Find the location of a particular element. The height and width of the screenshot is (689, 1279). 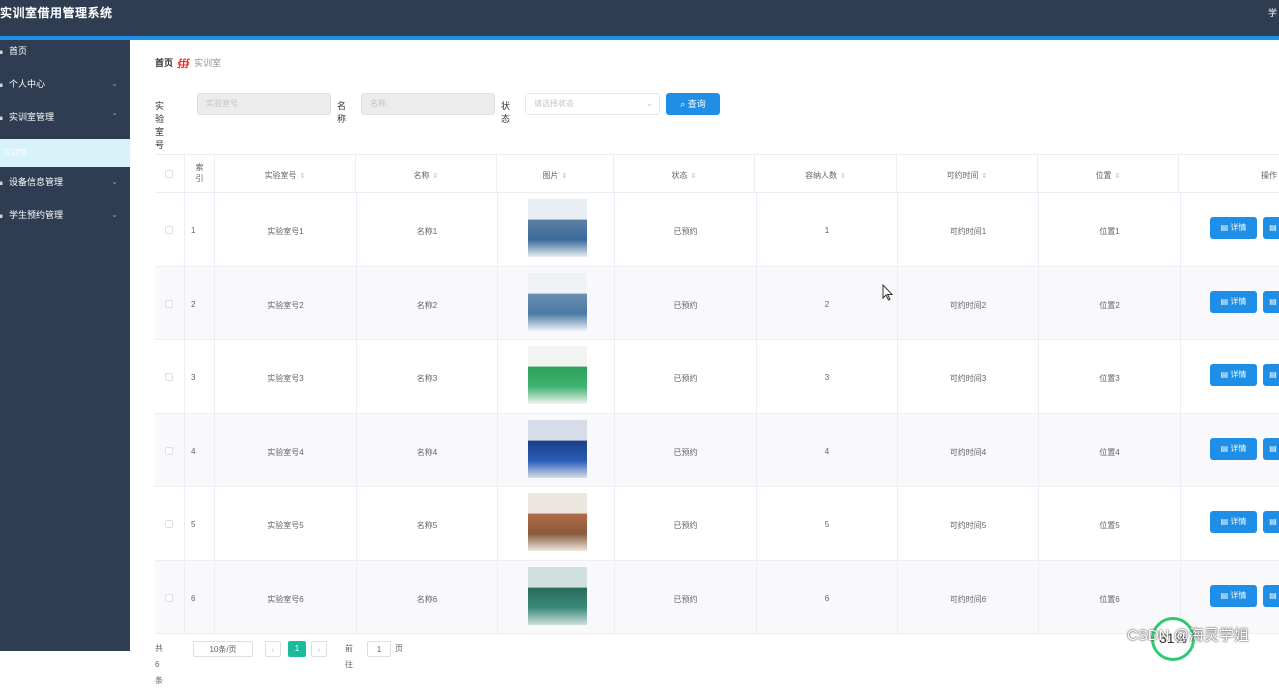

sidebar-item-lab-management: ▌ 实训室管理 ⌃ is located at coordinates (65, 122).